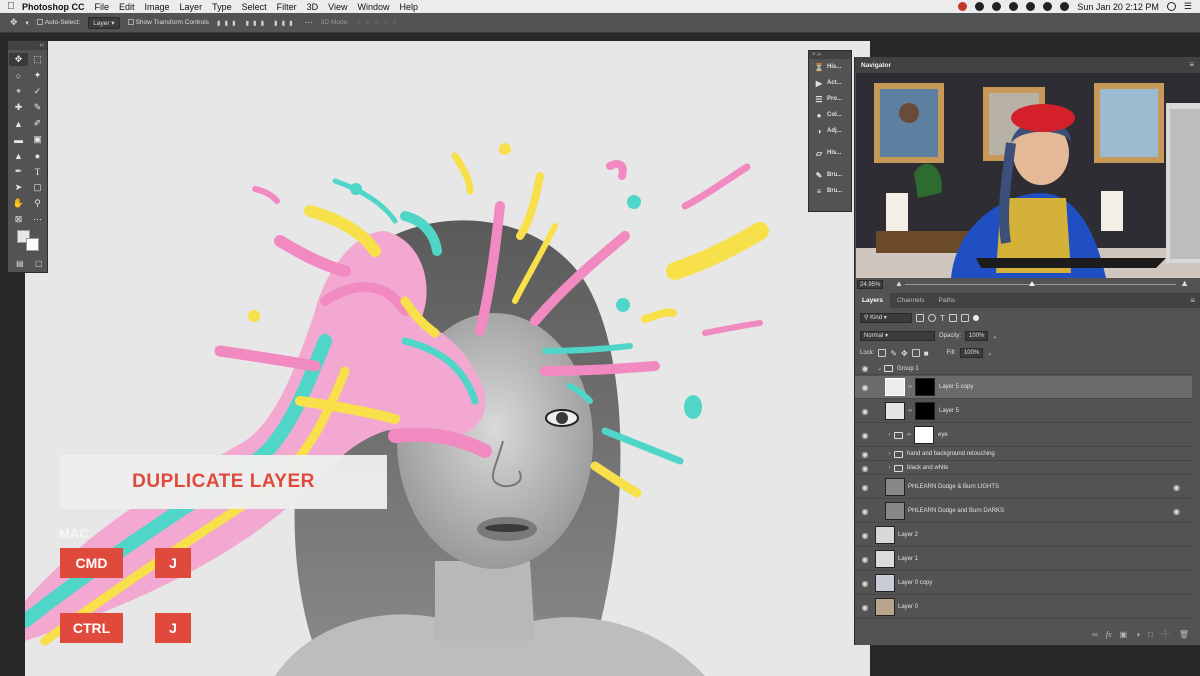 This screenshot has height=676, width=1200. What do you see at coordinates (1188, 6) in the screenshot?
I see `notification-center-icon: ☰` at bounding box center [1188, 6].